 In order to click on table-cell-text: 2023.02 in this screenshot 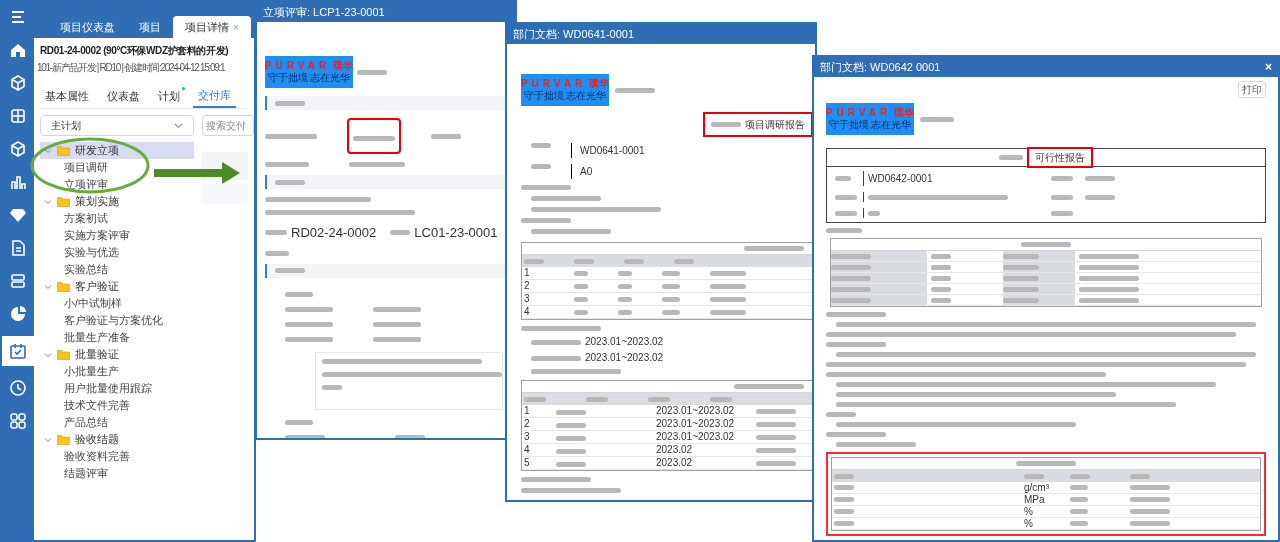, I will do `click(675, 463)`.